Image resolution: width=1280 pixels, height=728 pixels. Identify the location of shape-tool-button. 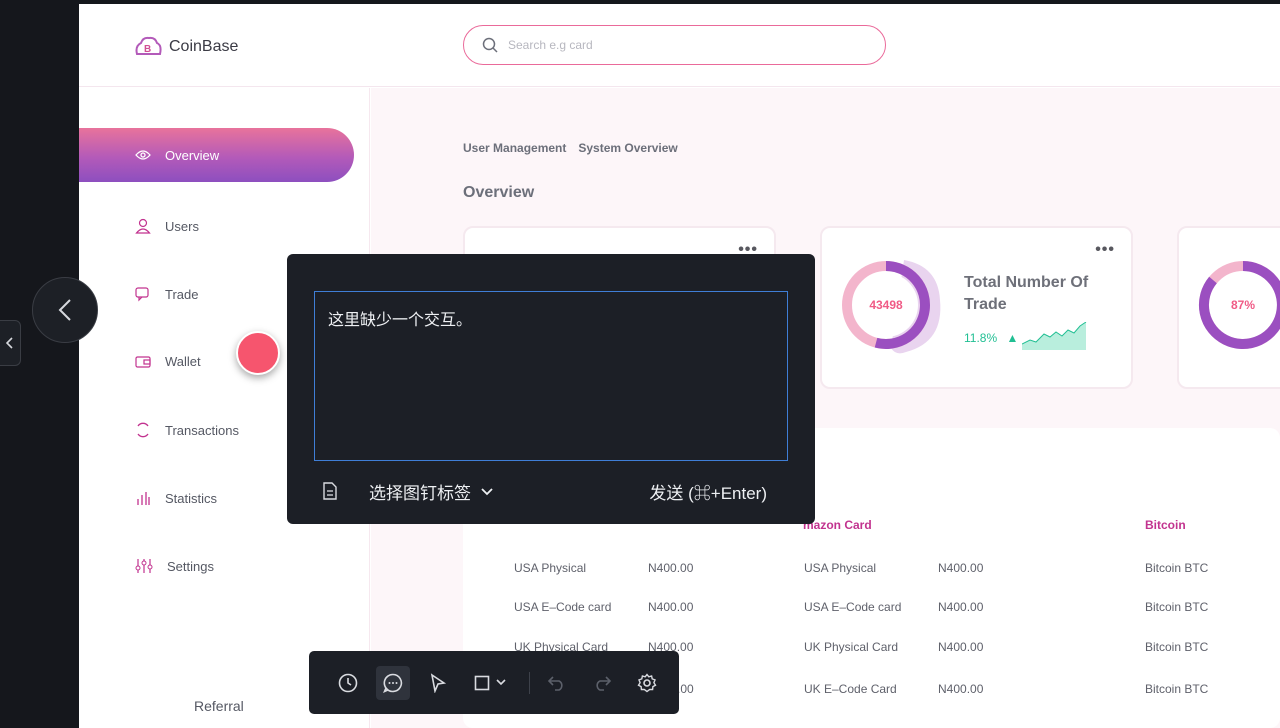
(490, 683).